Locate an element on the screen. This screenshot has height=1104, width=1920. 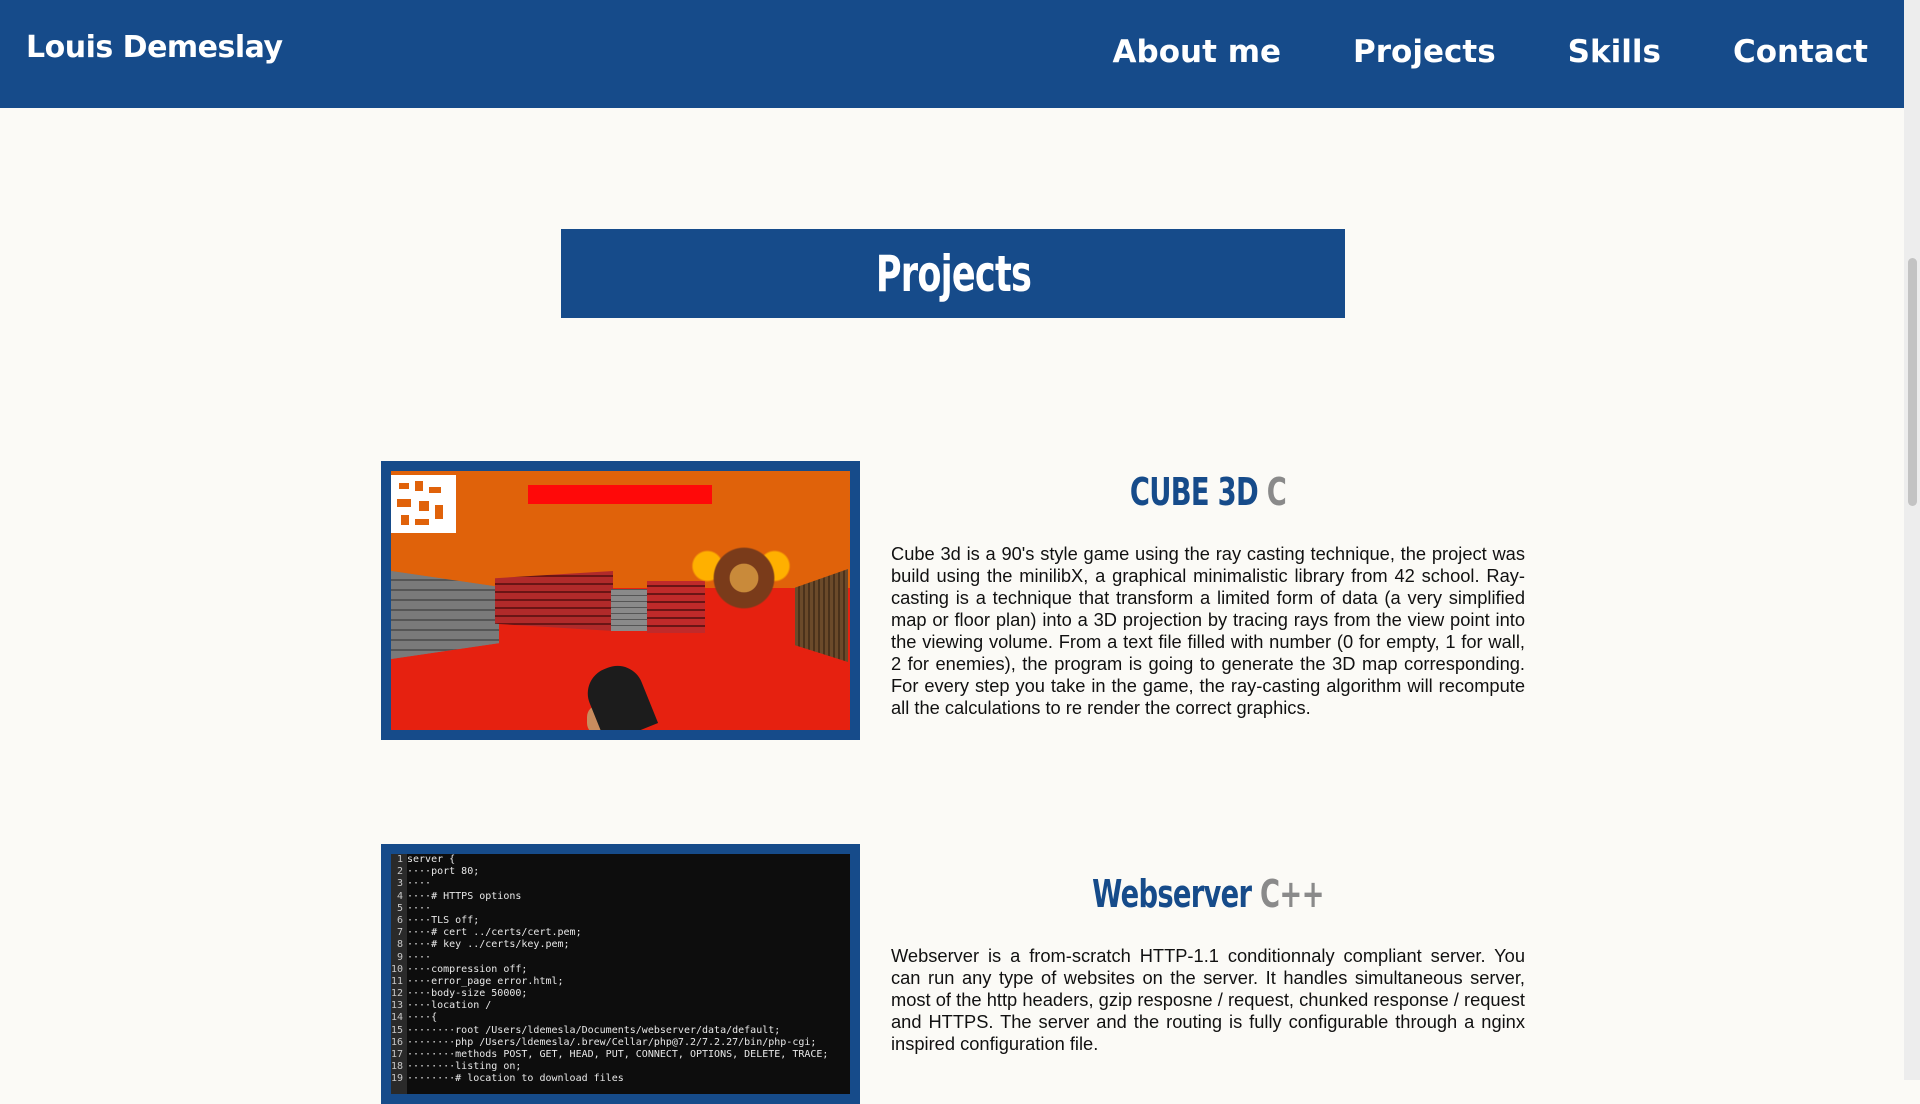
line-number: 1 is located at coordinates (399, 859).